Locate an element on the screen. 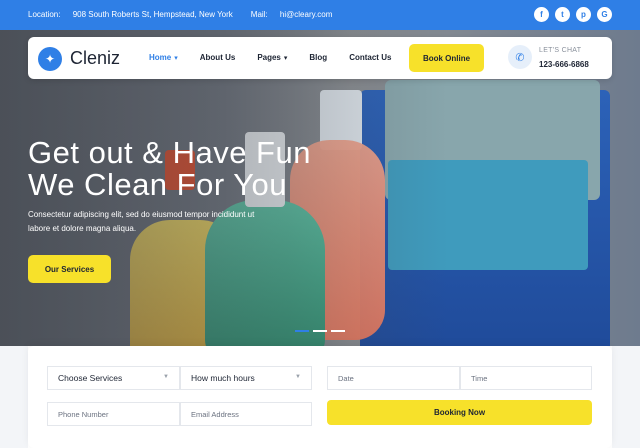  book-online-button: Book Online is located at coordinates (446, 58).